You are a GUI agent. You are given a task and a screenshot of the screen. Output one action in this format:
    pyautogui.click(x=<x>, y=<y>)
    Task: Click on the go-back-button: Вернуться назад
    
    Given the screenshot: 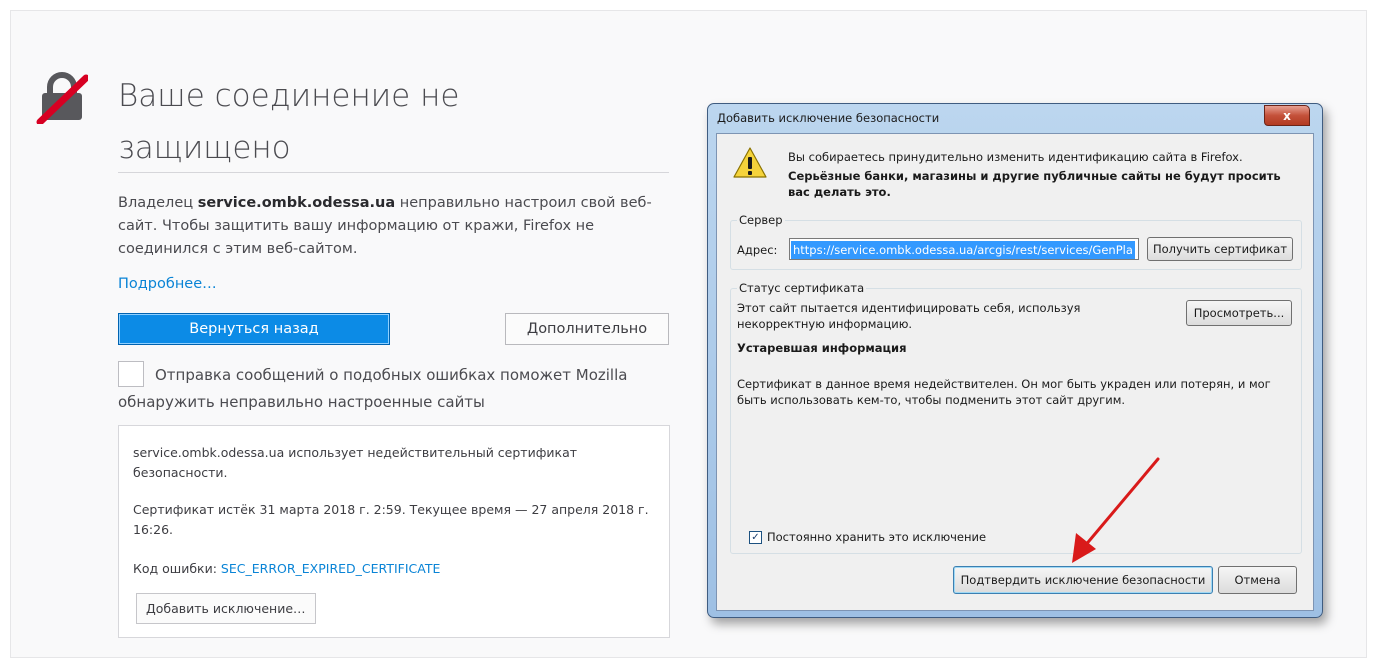 What is the action you would take?
    pyautogui.click(x=254, y=329)
    